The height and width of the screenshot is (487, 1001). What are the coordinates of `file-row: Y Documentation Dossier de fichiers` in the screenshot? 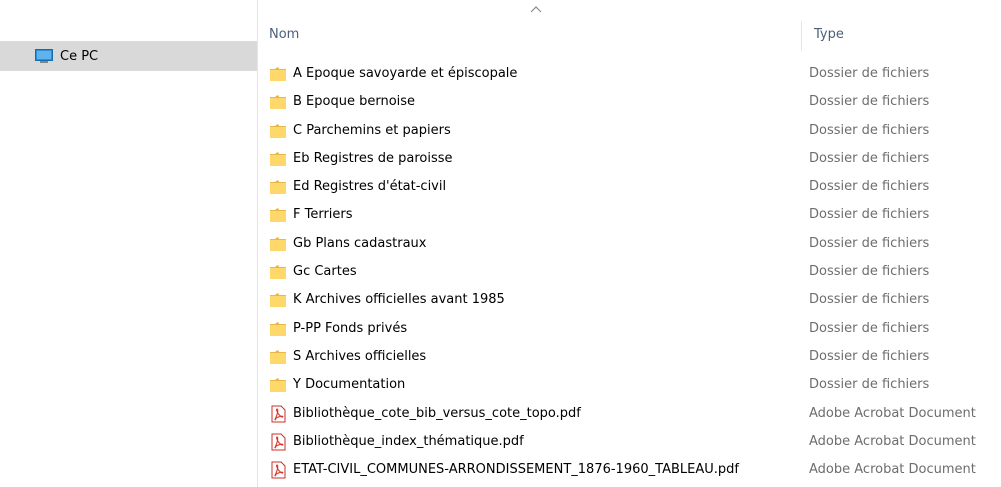 It's located at (629, 386).